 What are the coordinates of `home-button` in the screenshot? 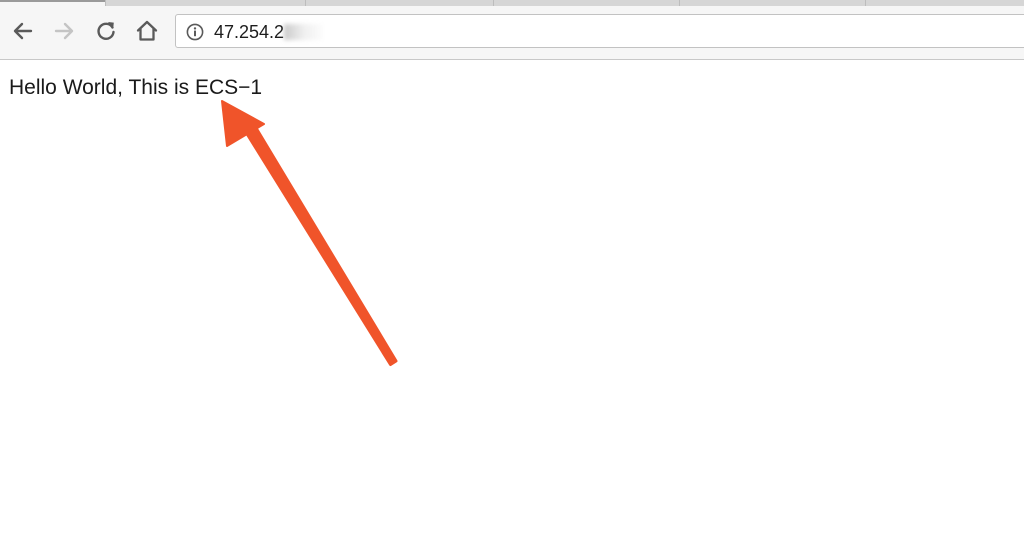 It's located at (147, 31).